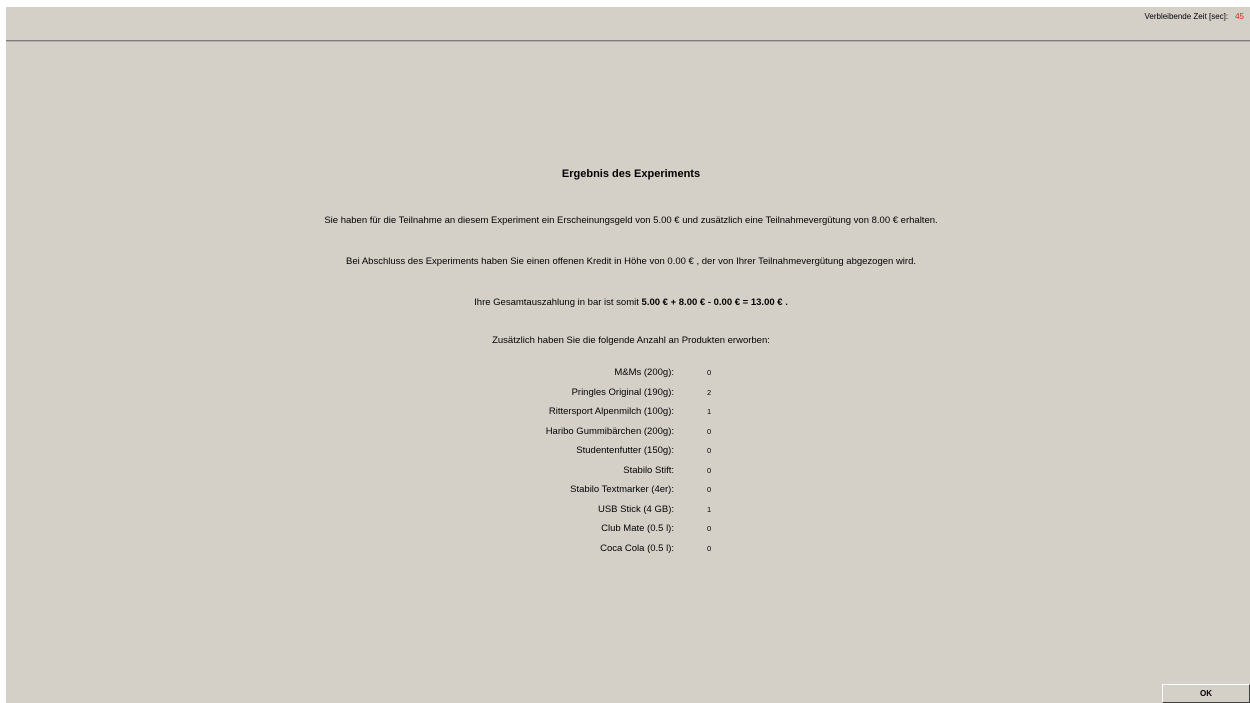 The height and width of the screenshot is (703, 1250). I want to click on total-payout-formula: 5.00 € + 8.00 € - 0.00 € = 13.00 € ., so click(714, 302).